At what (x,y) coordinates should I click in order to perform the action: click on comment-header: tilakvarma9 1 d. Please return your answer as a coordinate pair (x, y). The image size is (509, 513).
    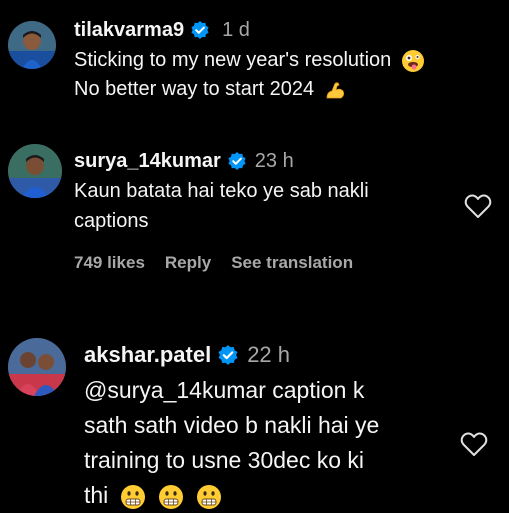
    Looking at the image, I should click on (162, 30).